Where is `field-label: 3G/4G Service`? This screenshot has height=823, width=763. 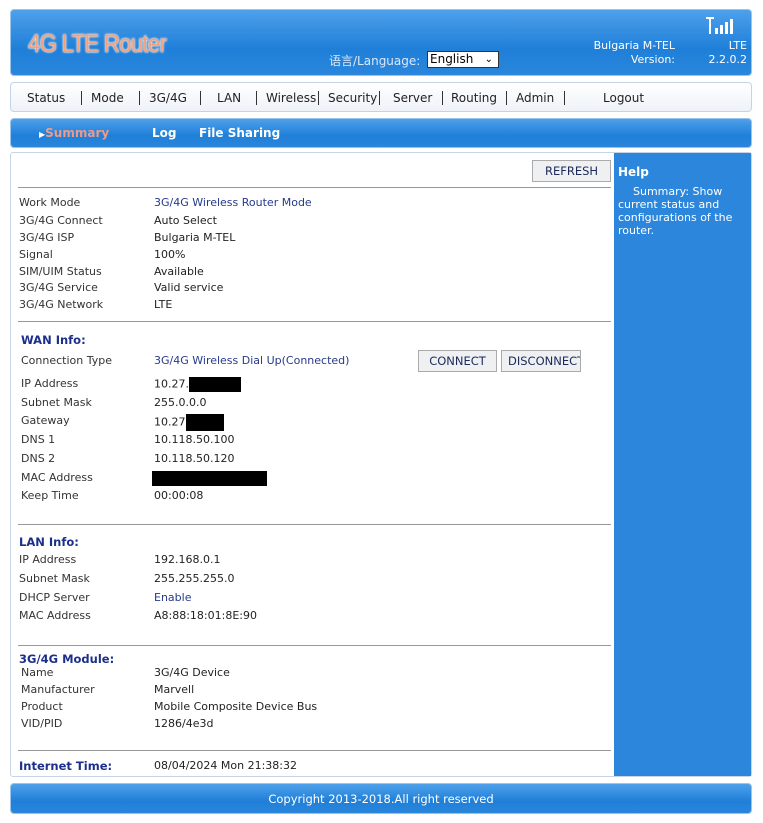
field-label: 3G/4G Service is located at coordinates (58, 287).